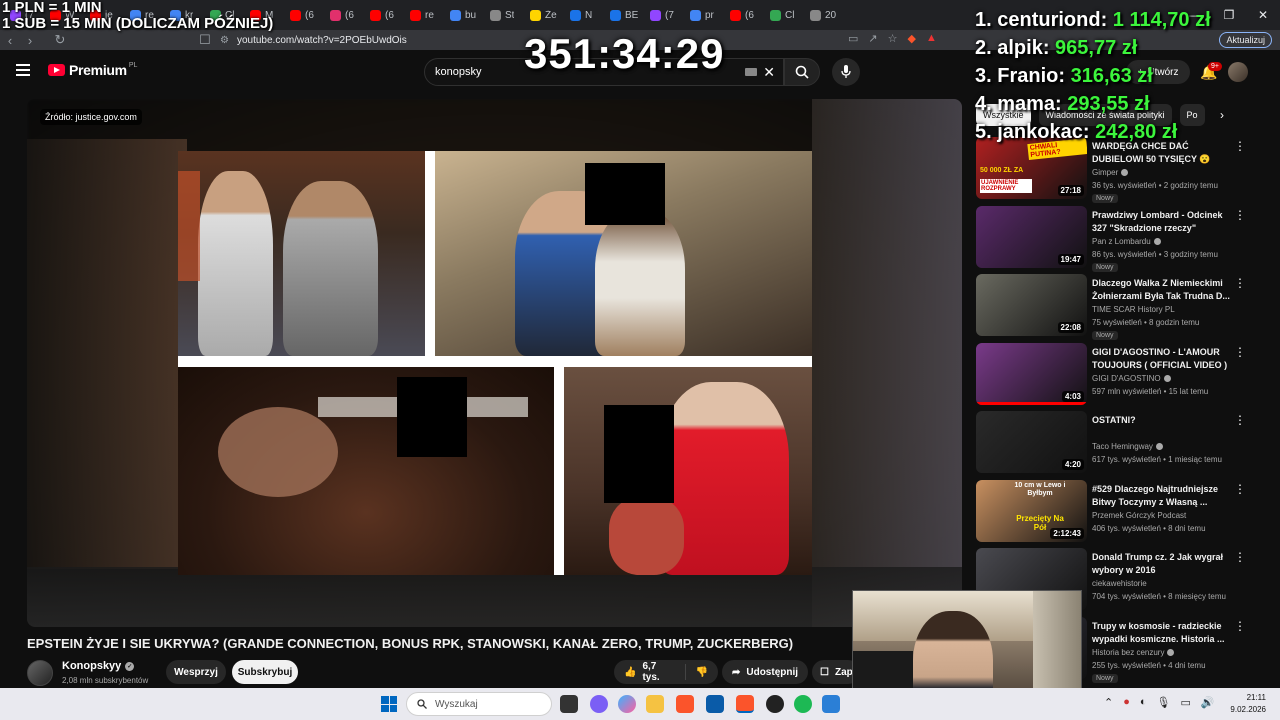  What do you see at coordinates (1119, 583) in the screenshot?
I see `recommendation-channel: ciekawehistorie` at bounding box center [1119, 583].